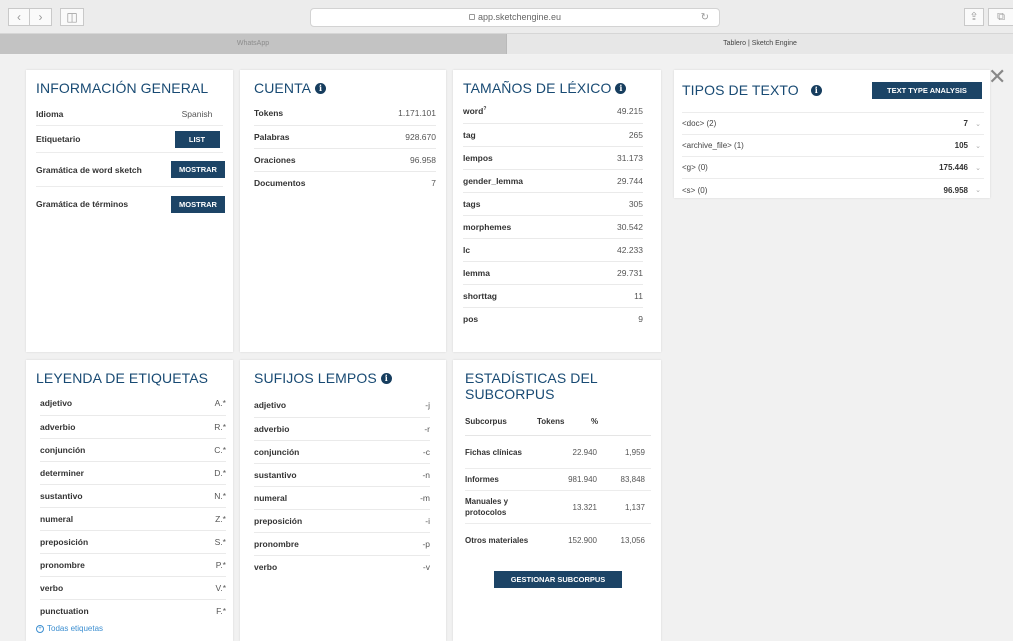 The image size is (1013, 641). What do you see at coordinates (133, 542) in the screenshot?
I see `table-row: preposición S.*` at bounding box center [133, 542].